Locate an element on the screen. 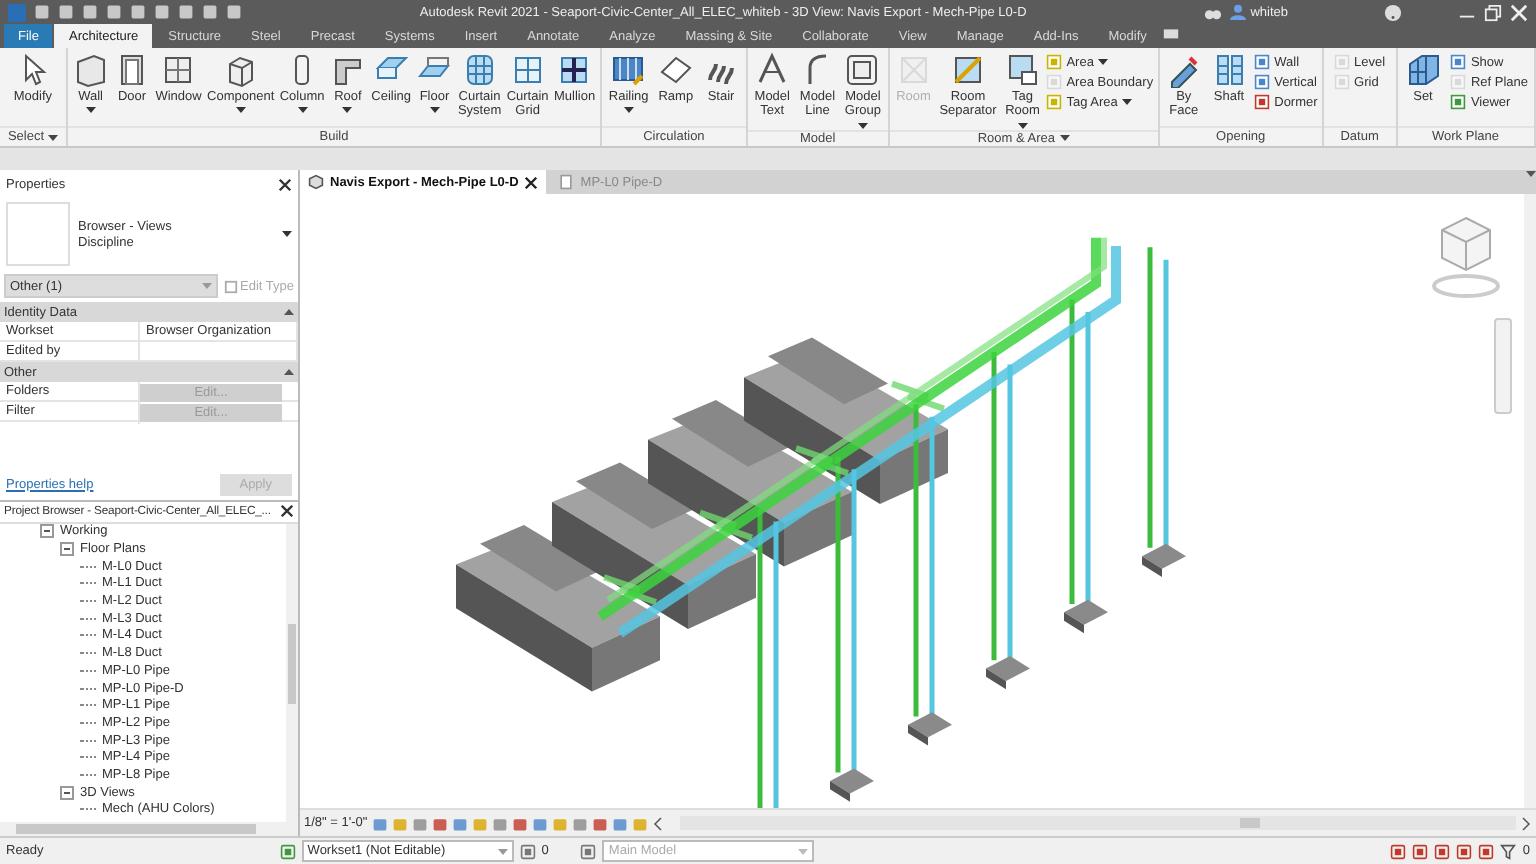 The width and height of the screenshot is (1536, 864). type-thumbnail is located at coordinates (38, 234).